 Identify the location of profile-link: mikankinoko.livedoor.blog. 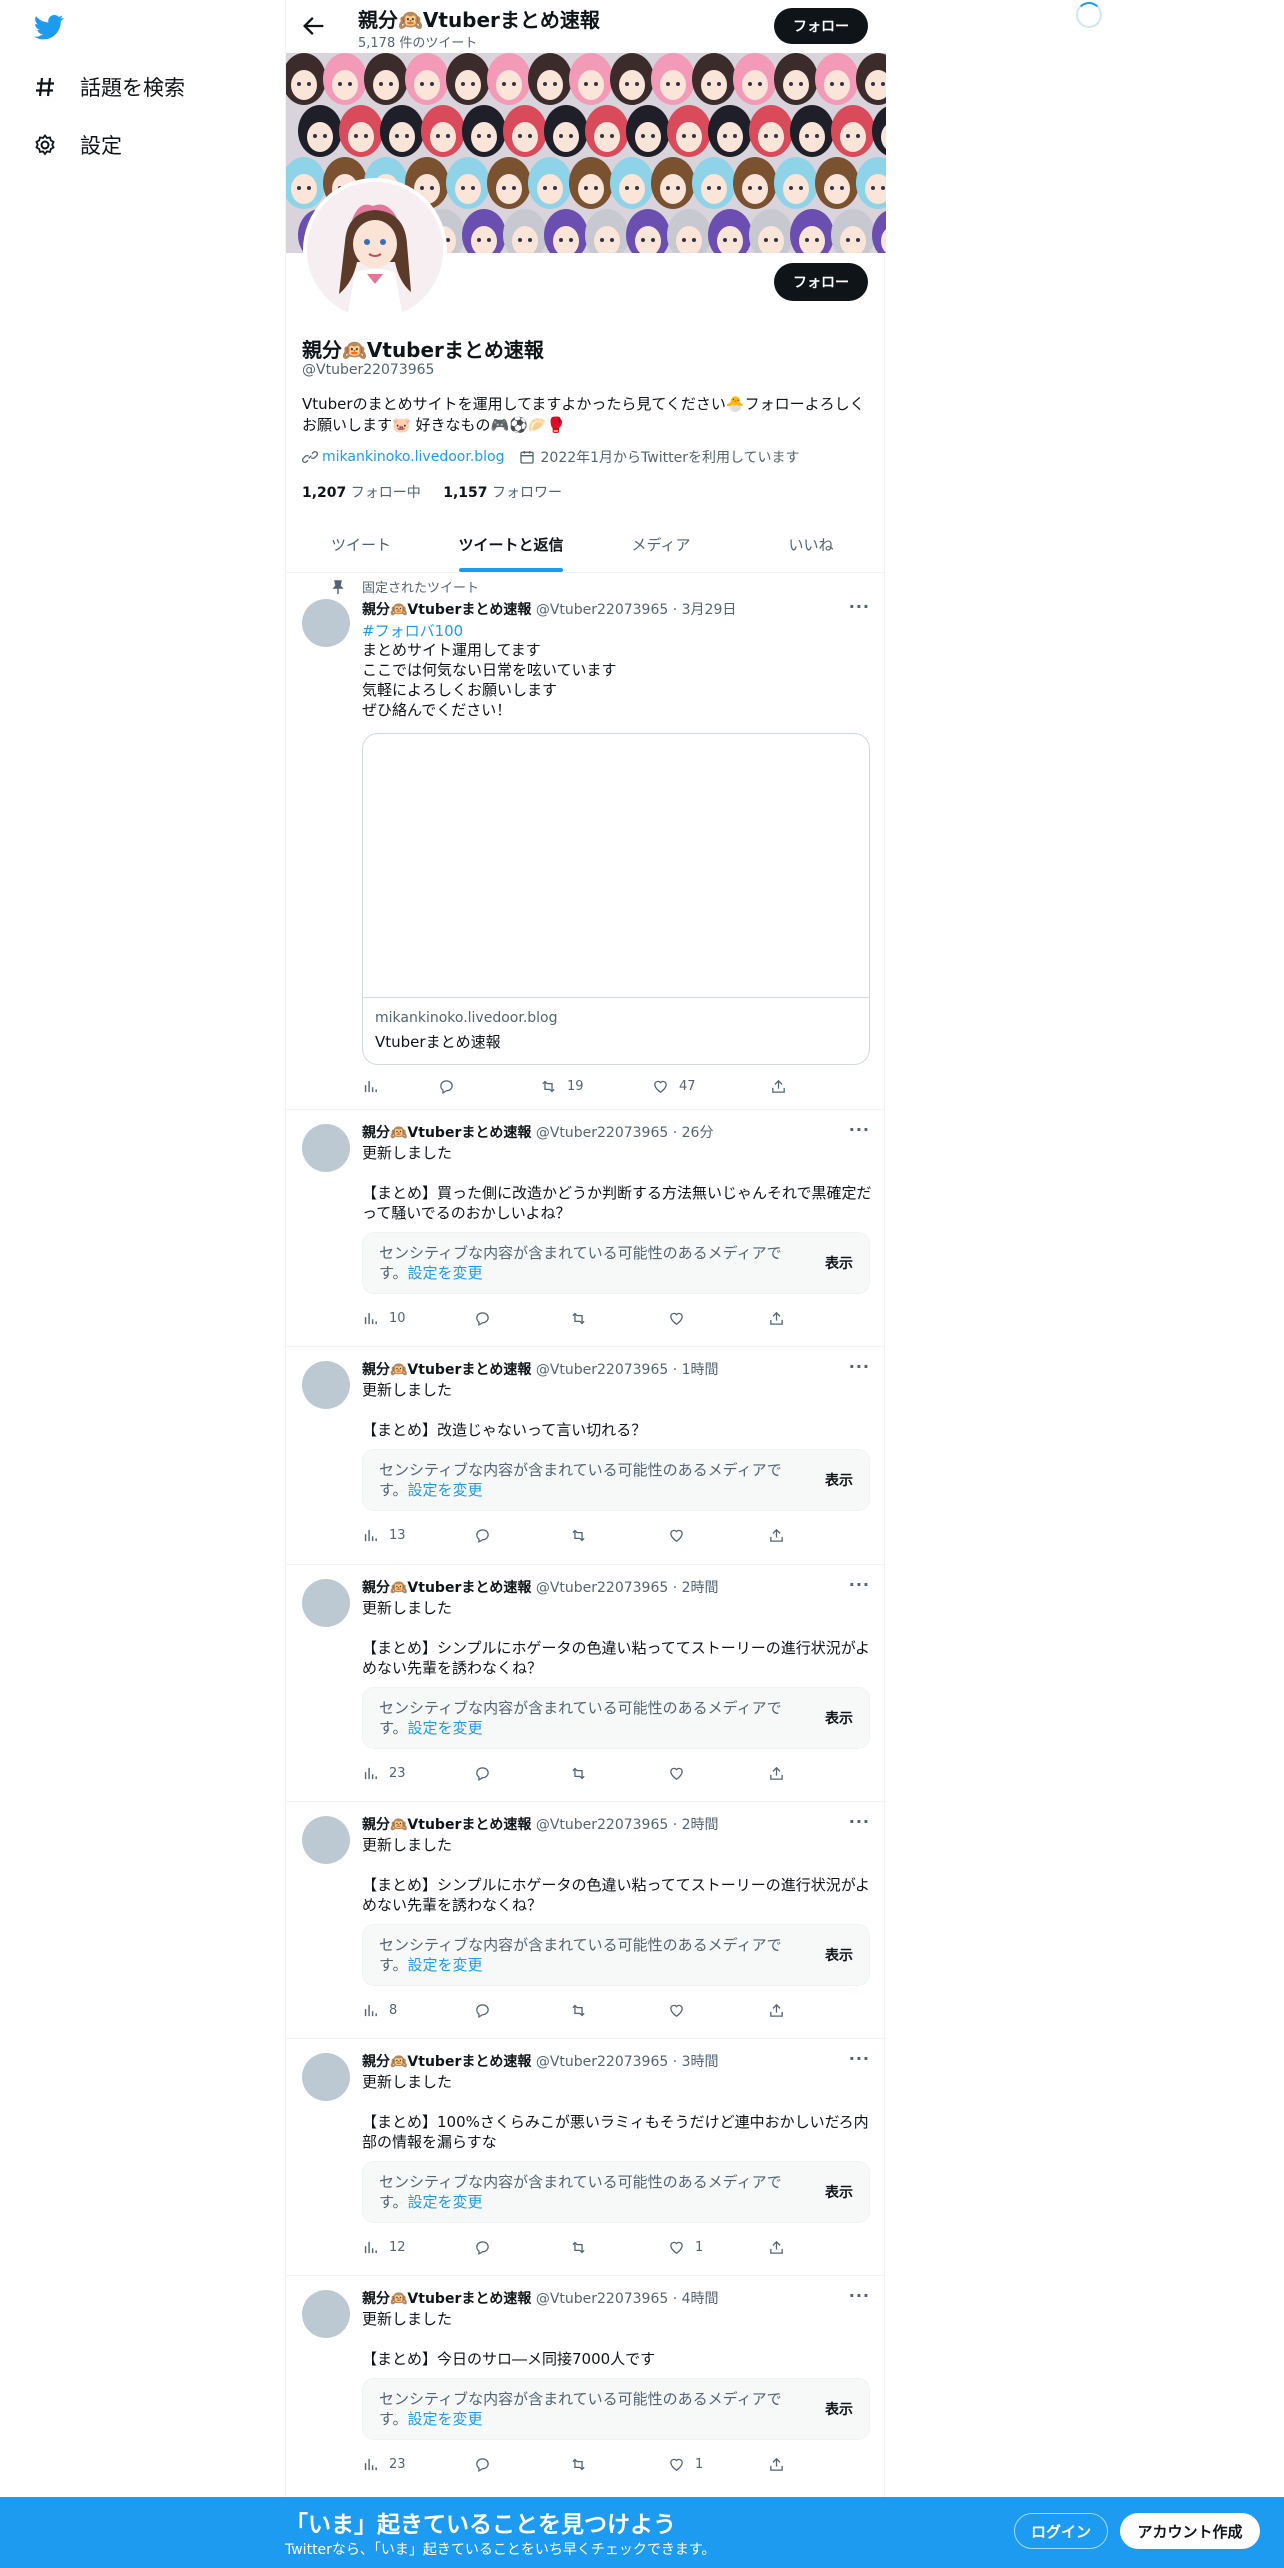
(413, 457).